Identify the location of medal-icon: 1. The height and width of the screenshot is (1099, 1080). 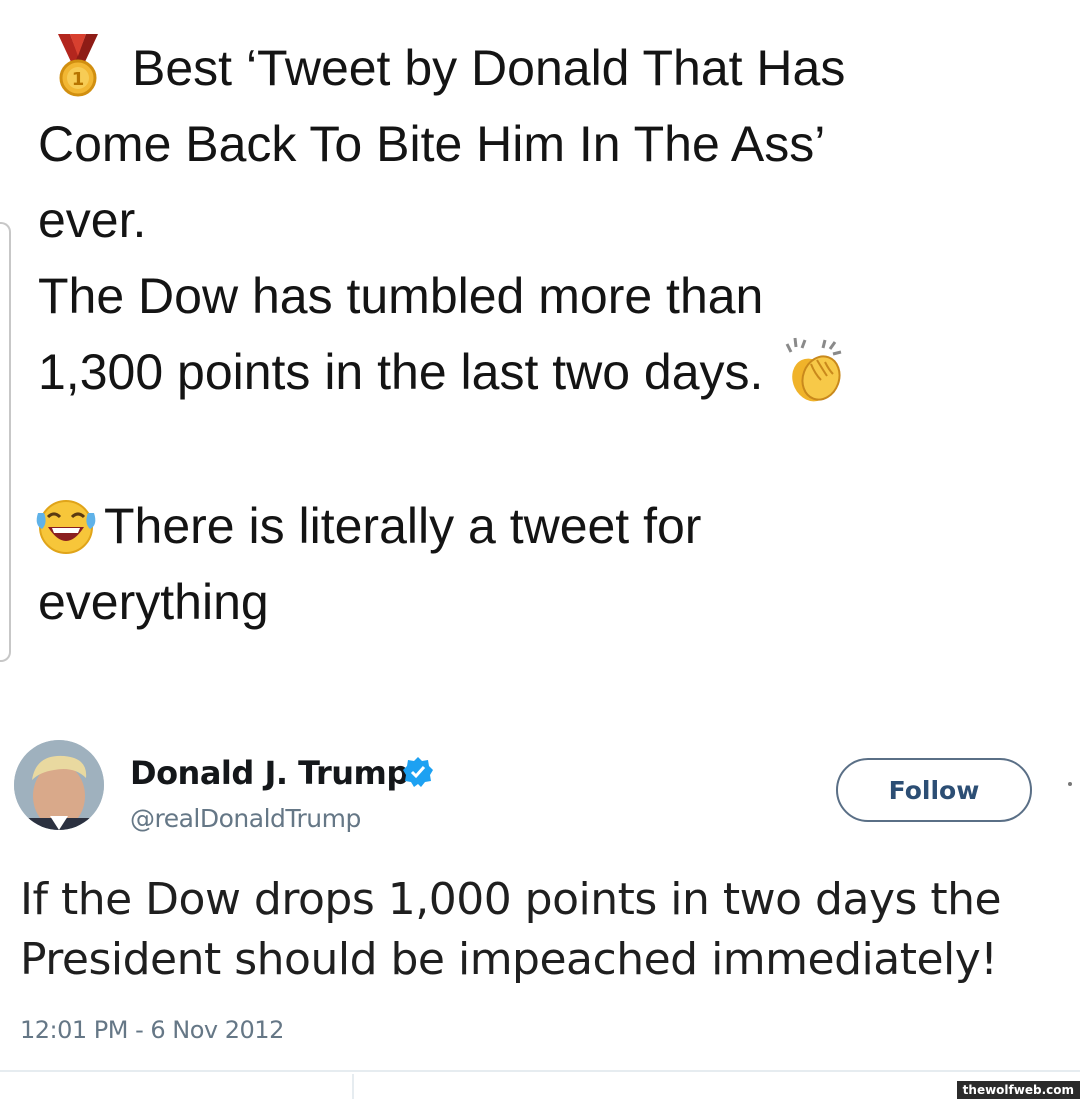
(78, 65).